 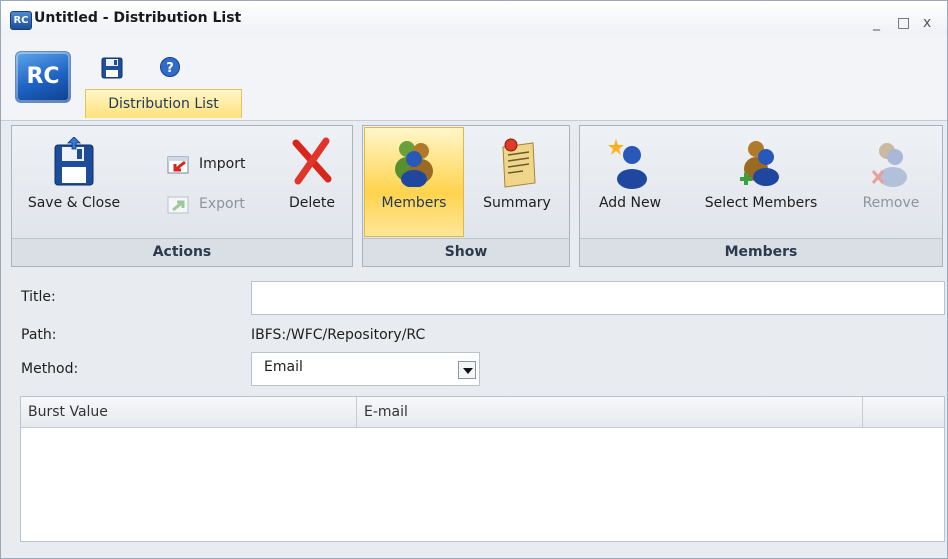 What do you see at coordinates (517, 203) in the screenshot?
I see `summary-label: Summary` at bounding box center [517, 203].